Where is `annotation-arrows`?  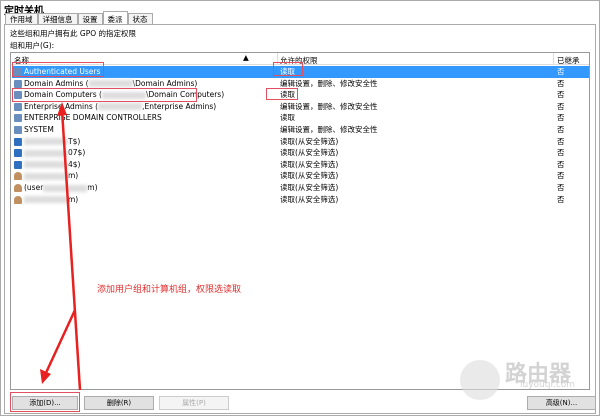 annotation-arrows is located at coordinates (61, 246).